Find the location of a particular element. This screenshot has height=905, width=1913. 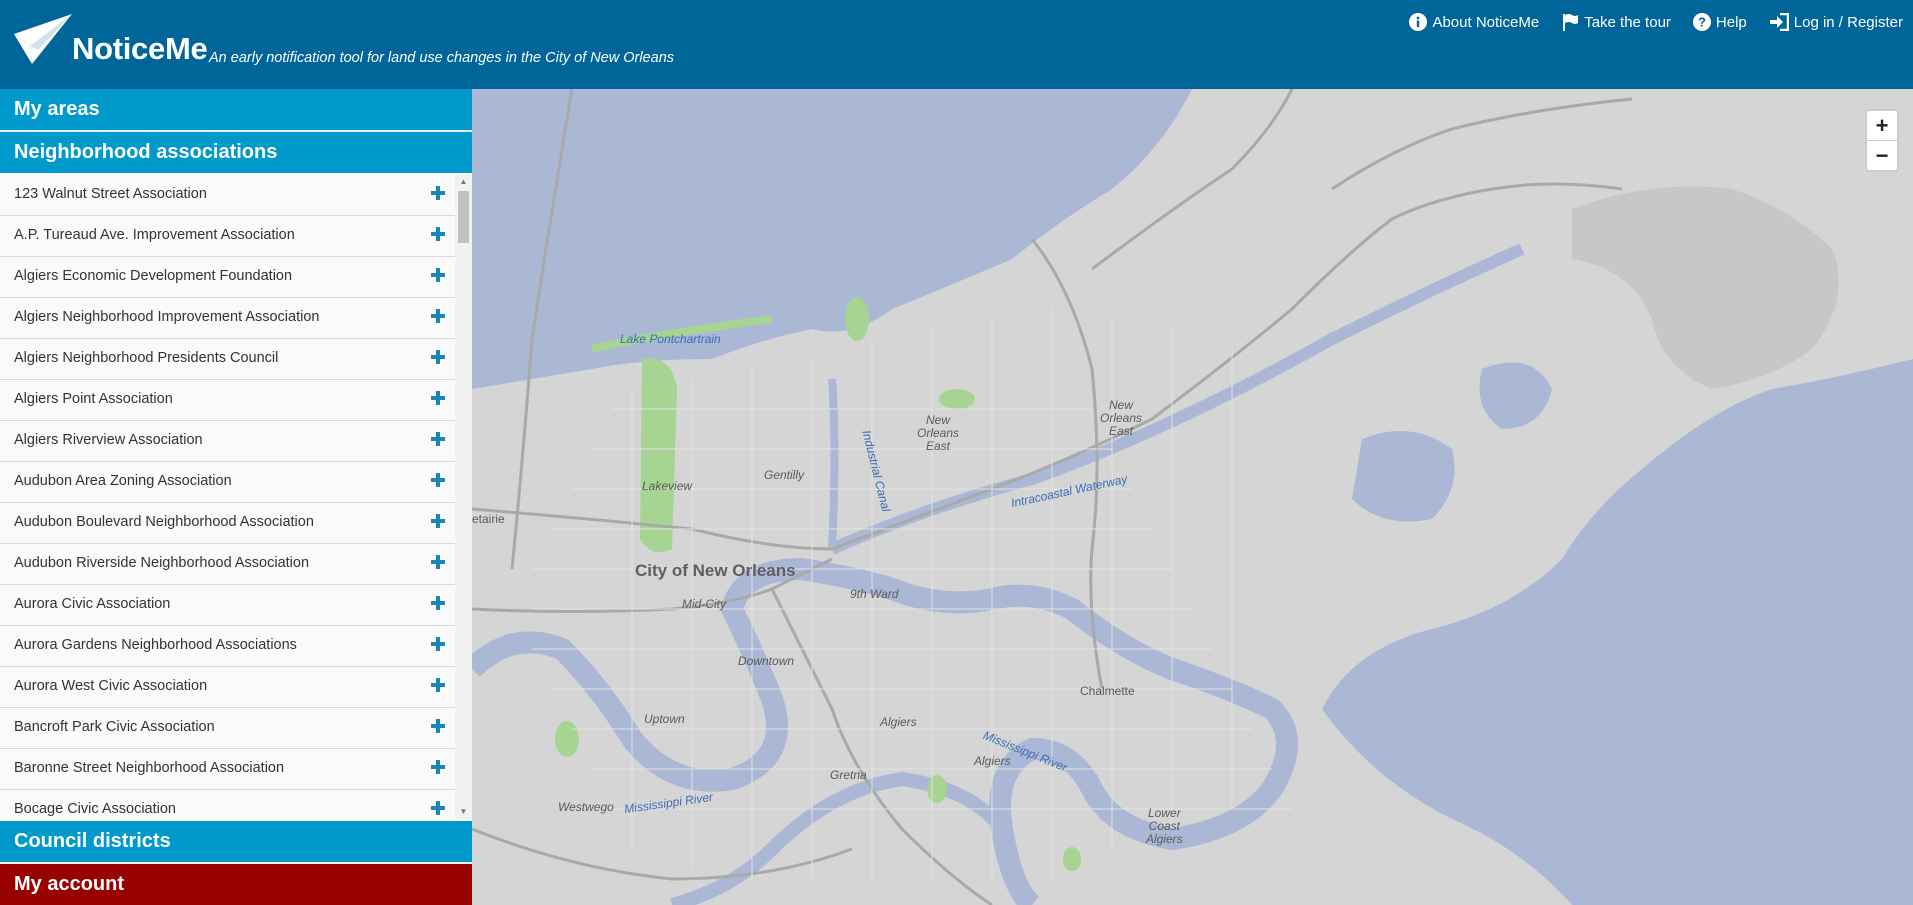

association-name: Algiers Point Association is located at coordinates (93, 399).